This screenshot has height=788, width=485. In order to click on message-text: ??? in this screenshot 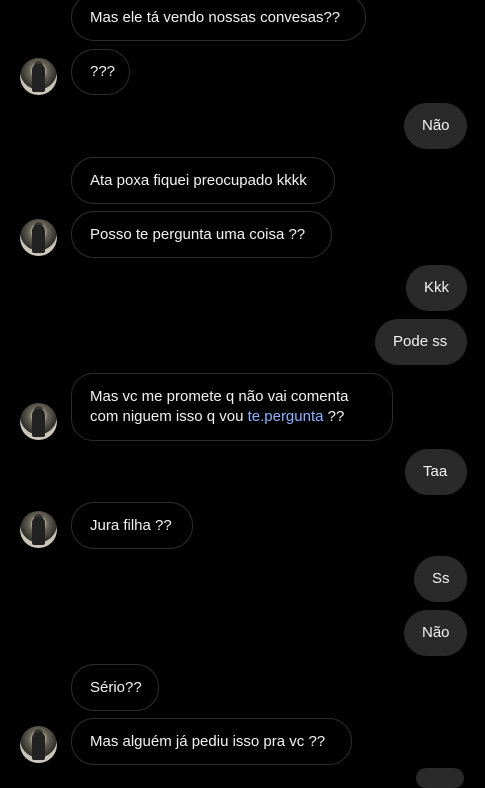, I will do `click(103, 71)`.